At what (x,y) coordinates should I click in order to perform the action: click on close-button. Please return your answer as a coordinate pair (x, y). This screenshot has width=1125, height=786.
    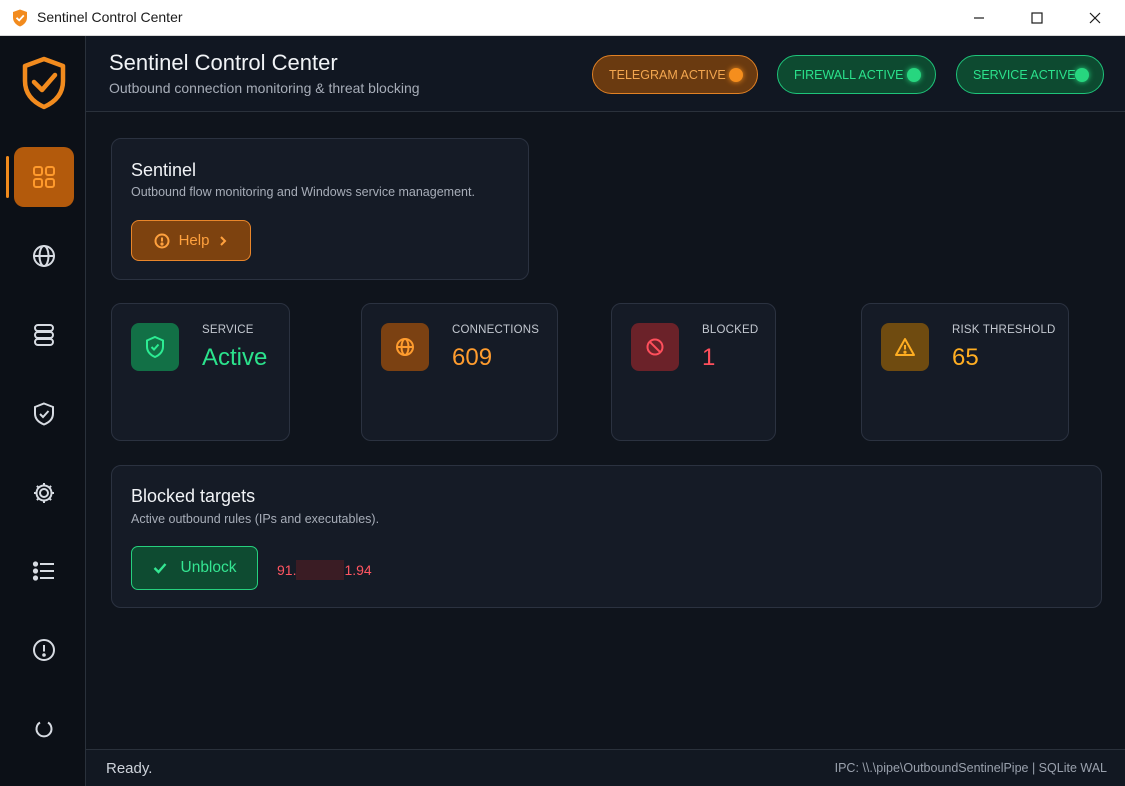
    Looking at the image, I should click on (1095, 18).